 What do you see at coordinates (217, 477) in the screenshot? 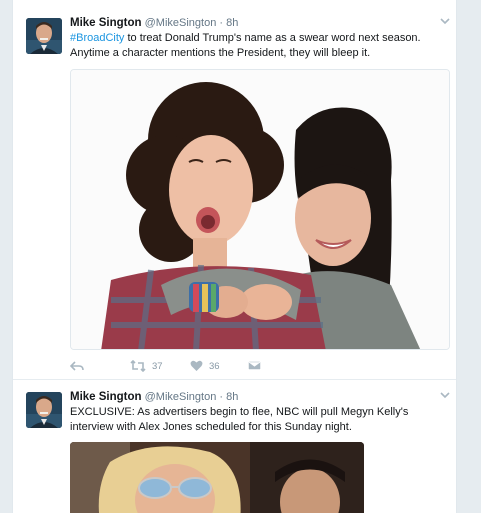
I see `tweet-photo` at bounding box center [217, 477].